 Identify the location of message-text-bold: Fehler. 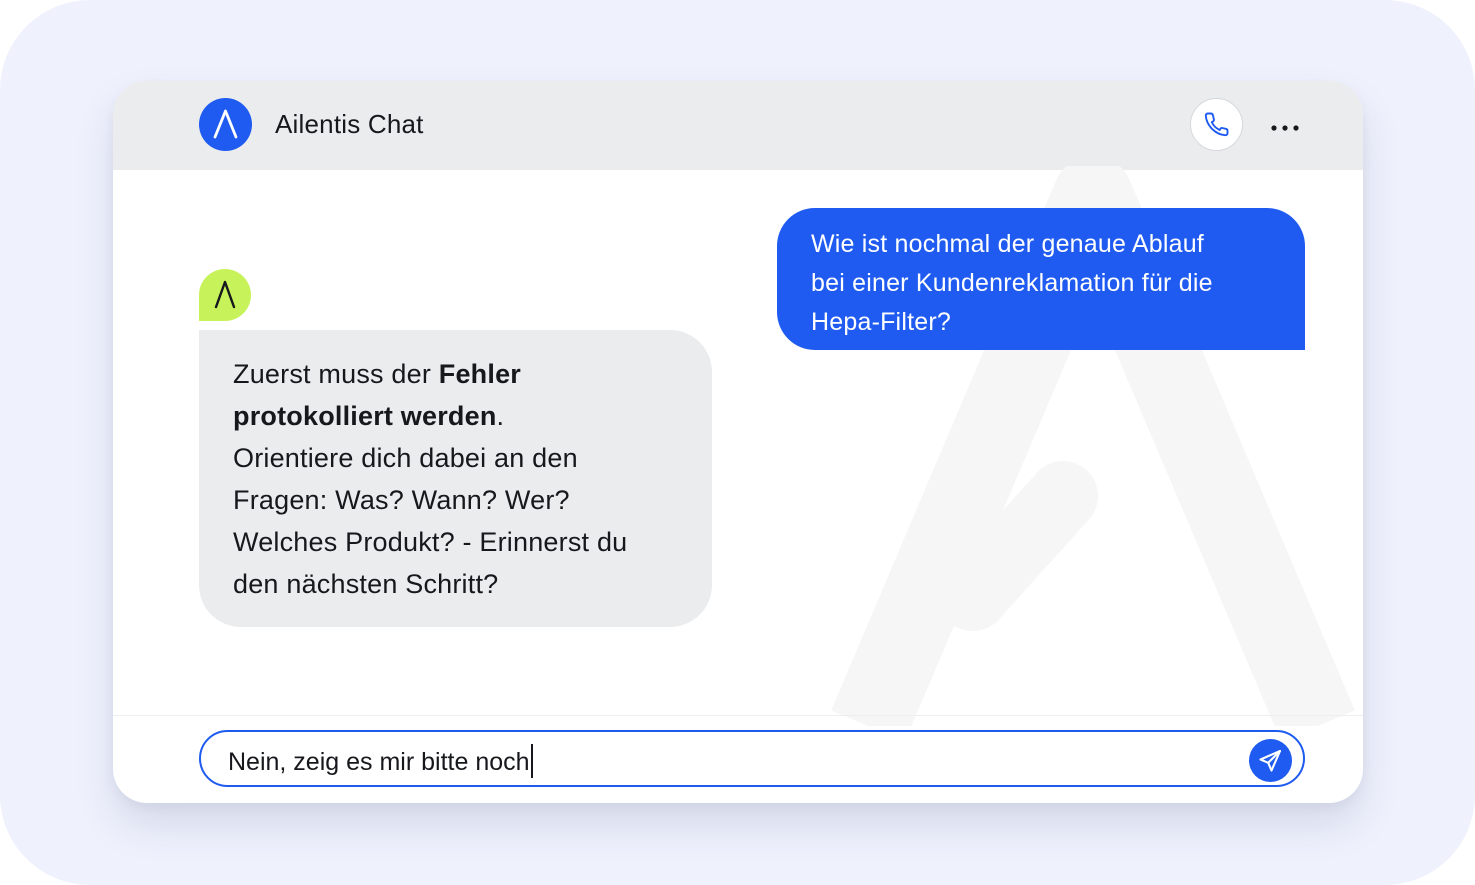
(479, 374).